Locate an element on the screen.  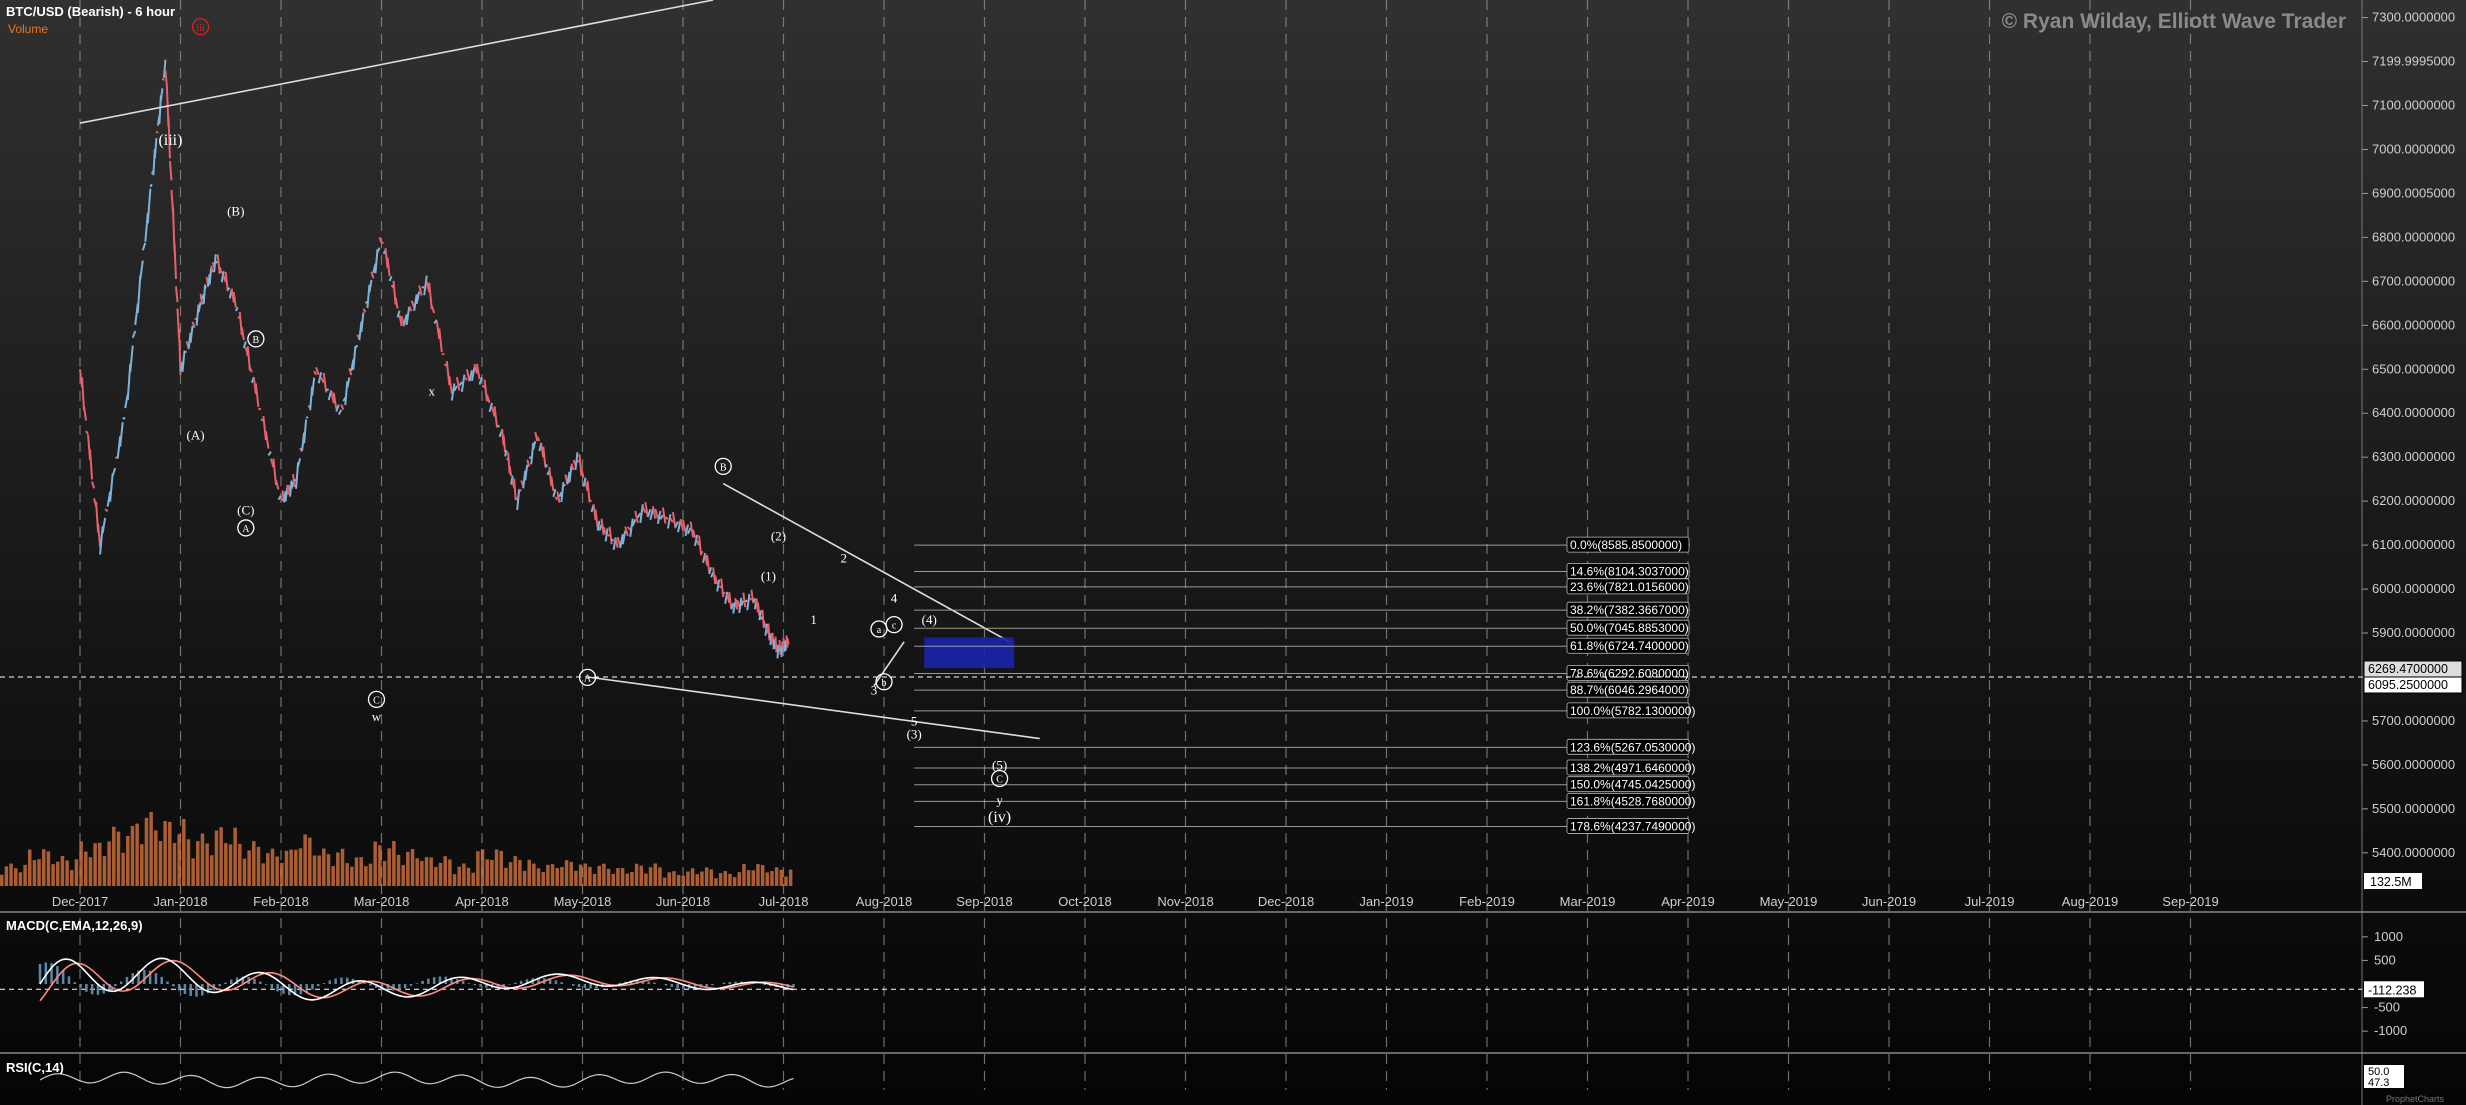
fib-label: 138.2%(4971.6460000) is located at coordinates (1632, 768).